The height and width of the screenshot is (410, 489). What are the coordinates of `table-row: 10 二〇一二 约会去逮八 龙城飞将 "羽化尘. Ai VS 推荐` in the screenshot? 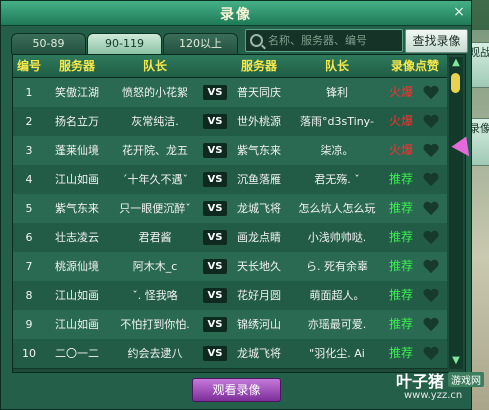 It's located at (230, 354).